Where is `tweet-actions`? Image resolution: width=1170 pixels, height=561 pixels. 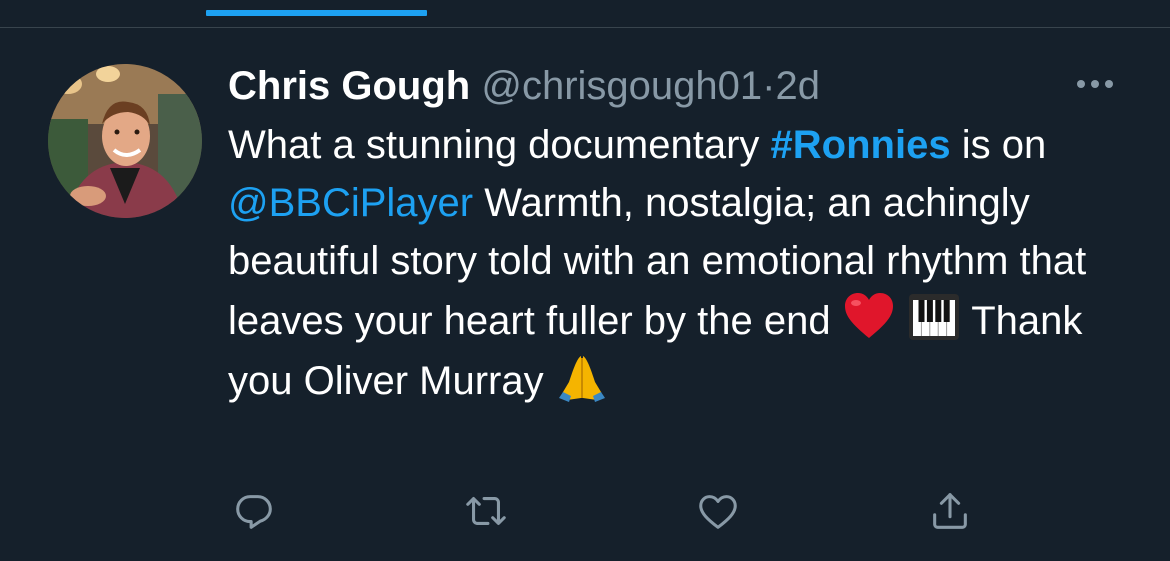
tweet-actions is located at coordinates (585, 511).